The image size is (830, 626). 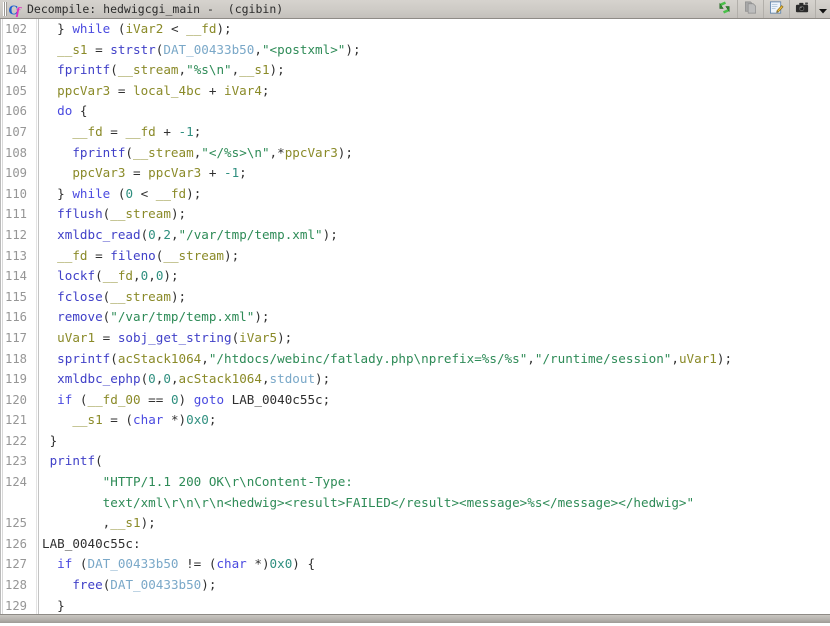 I want to click on code-line: fprintf(__stream,"%s\n",__s1);, so click(x=434, y=70).